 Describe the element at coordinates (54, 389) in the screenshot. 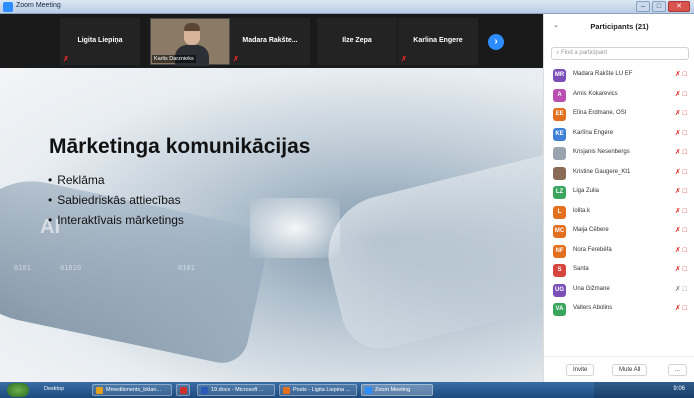

I see `desktop-toolbar: Desktop` at that location.